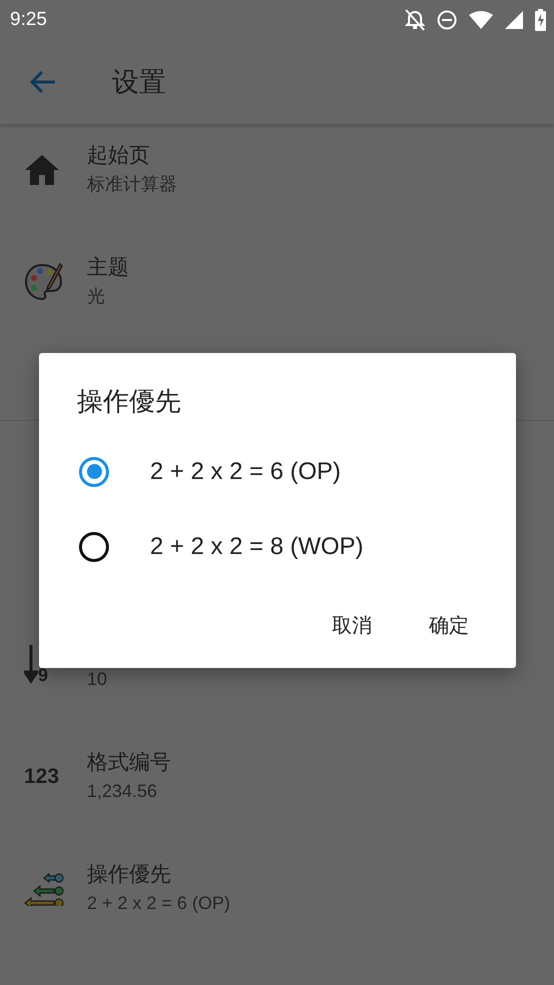 The image size is (554, 985). What do you see at coordinates (129, 402) in the screenshot?
I see `dialog-title: 操作優先` at bounding box center [129, 402].